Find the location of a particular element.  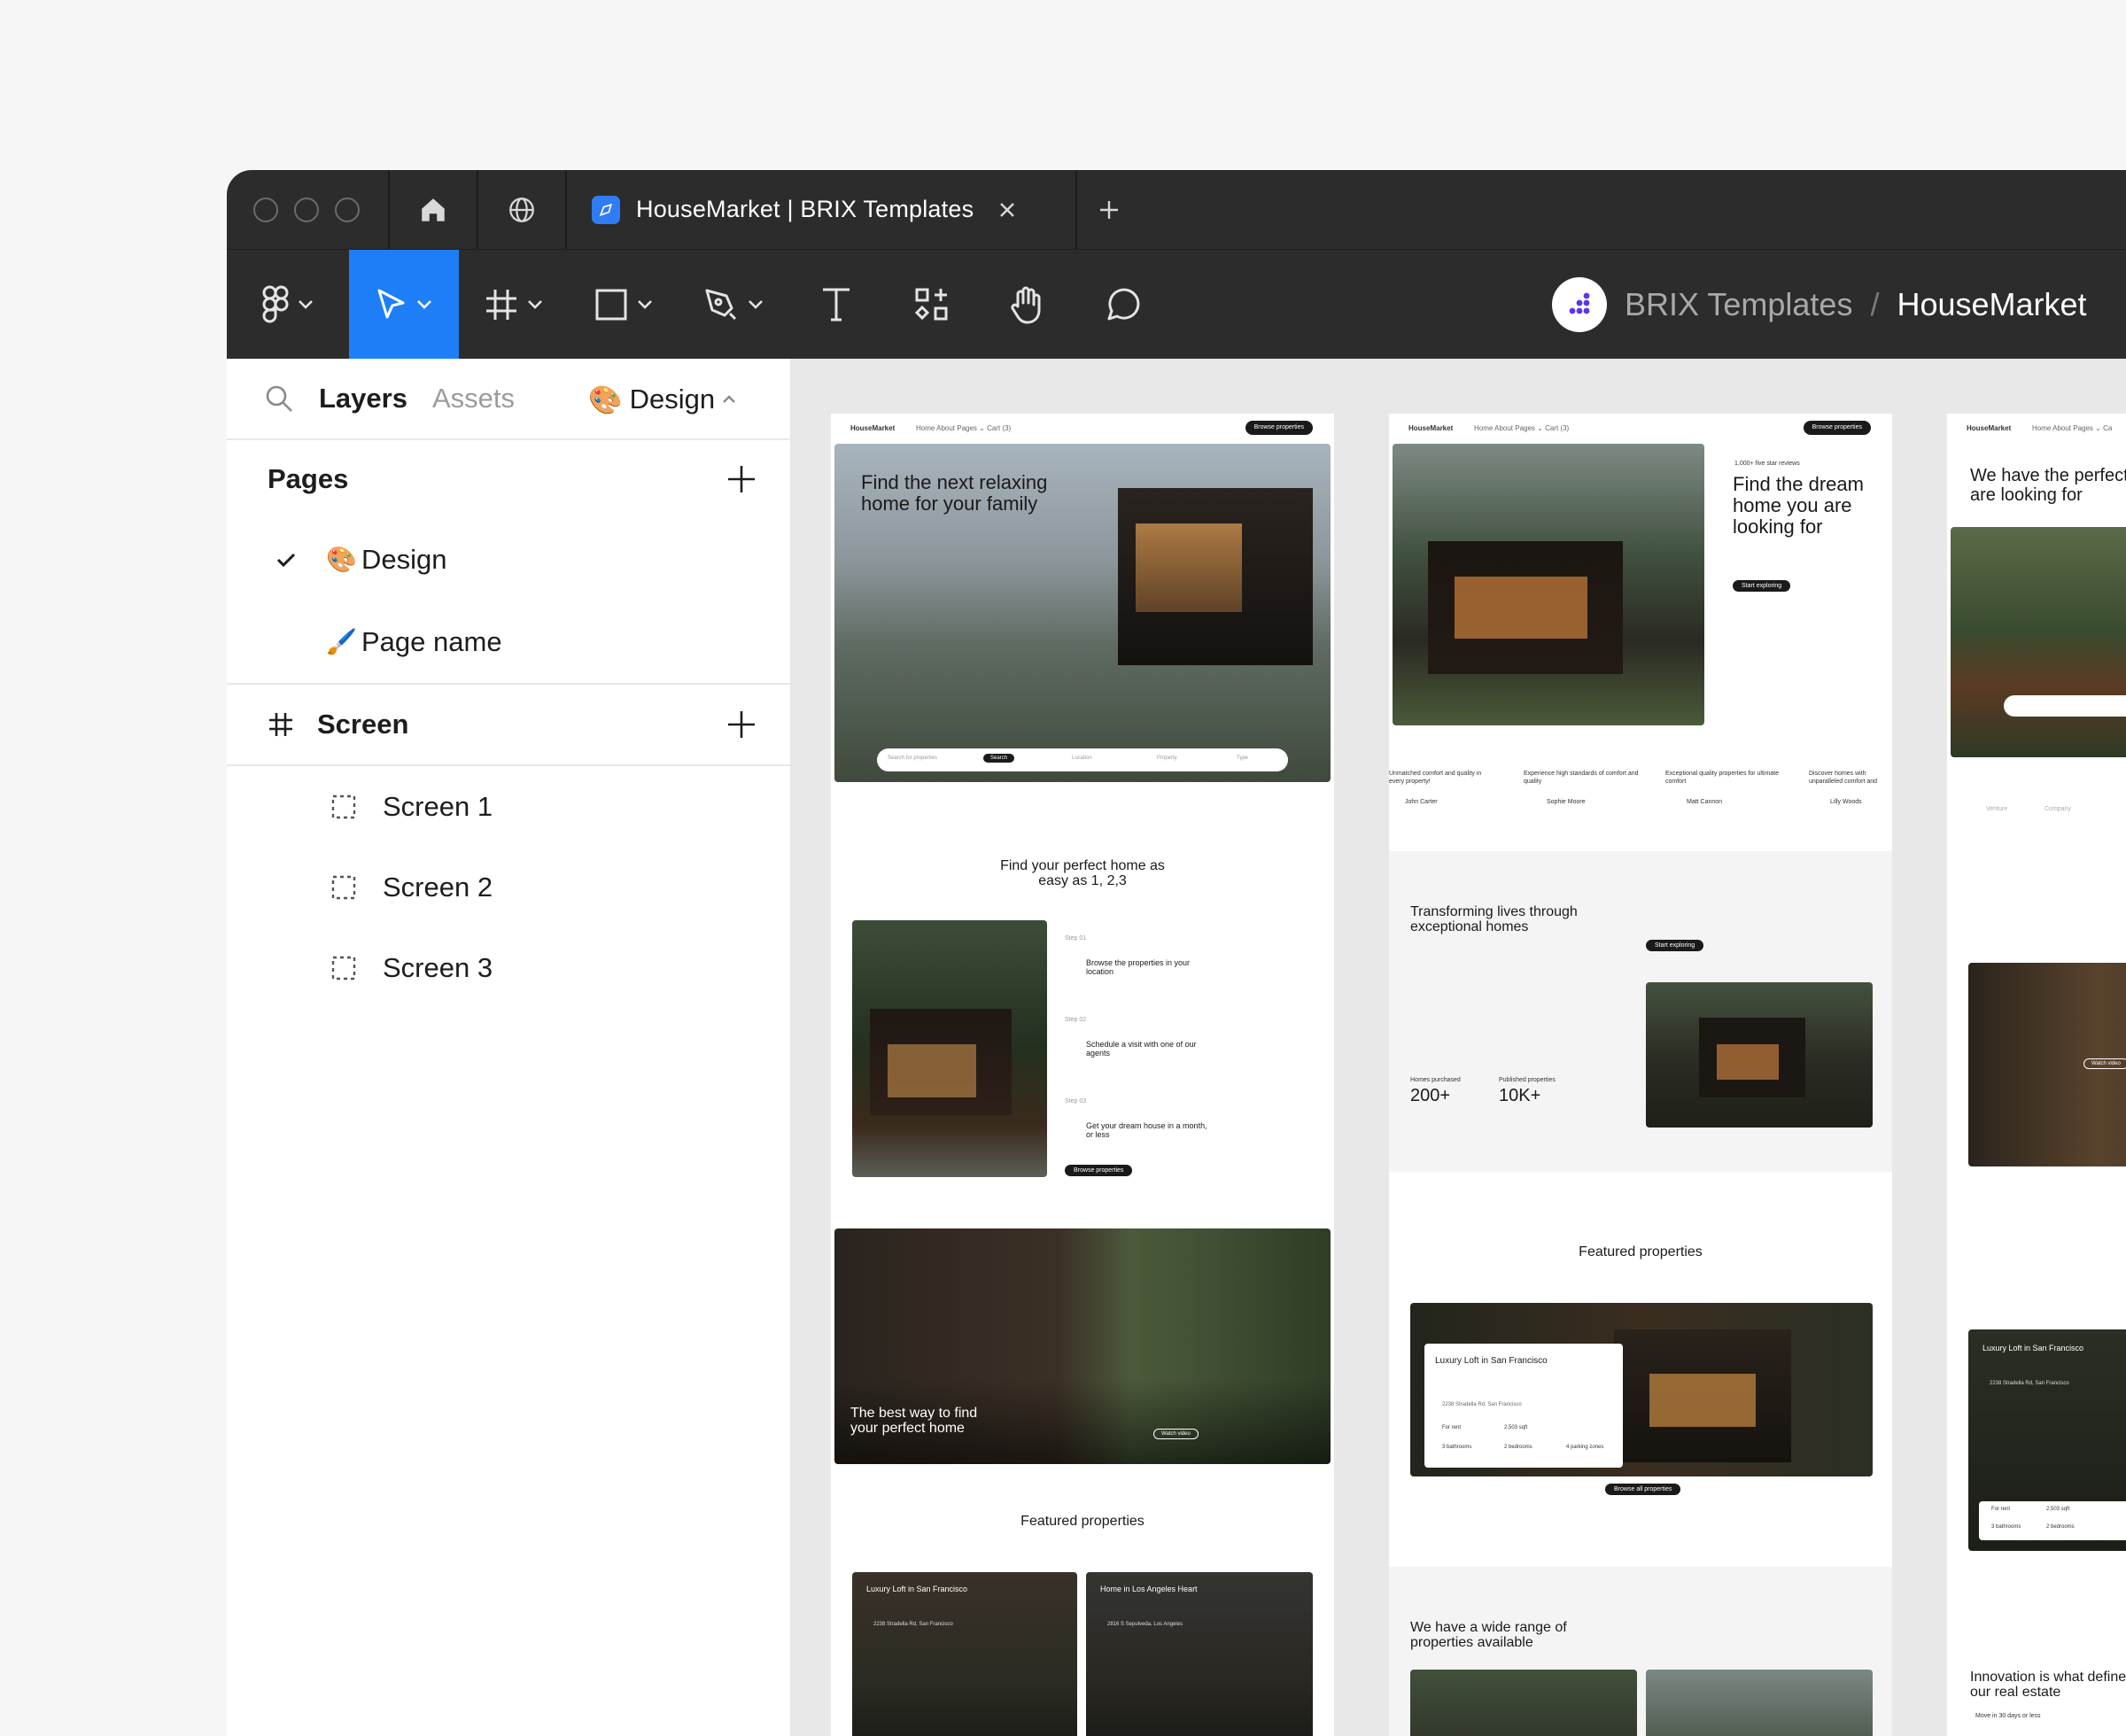

hand-tool-button is located at coordinates (1027, 305).